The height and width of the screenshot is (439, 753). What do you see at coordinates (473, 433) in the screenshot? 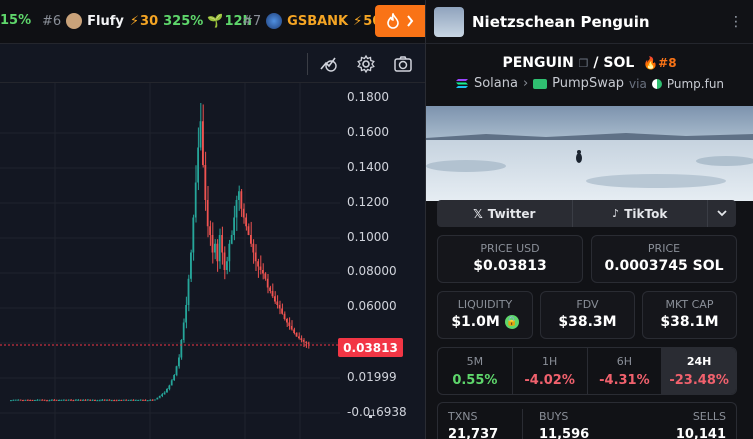
I see `txns-value: 21,737` at bounding box center [473, 433].